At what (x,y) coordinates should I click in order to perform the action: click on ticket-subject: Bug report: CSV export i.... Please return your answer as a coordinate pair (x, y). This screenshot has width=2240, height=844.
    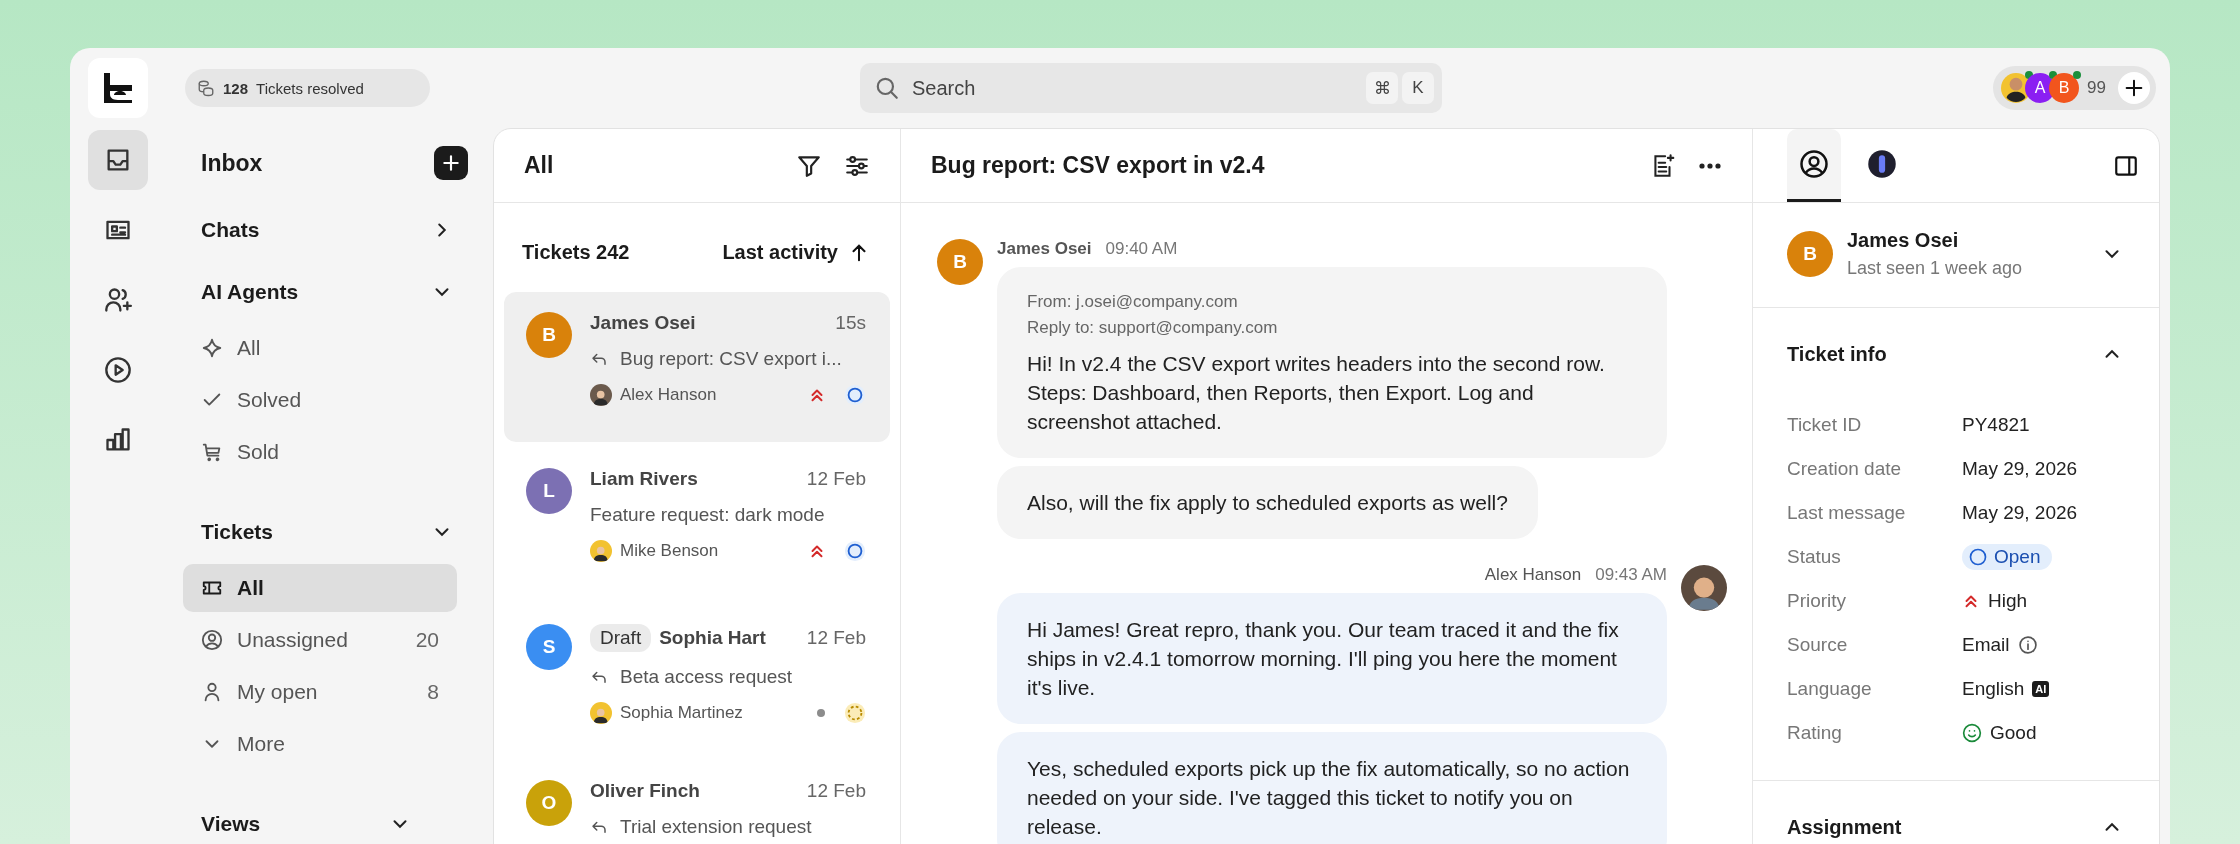
    Looking at the image, I should click on (731, 359).